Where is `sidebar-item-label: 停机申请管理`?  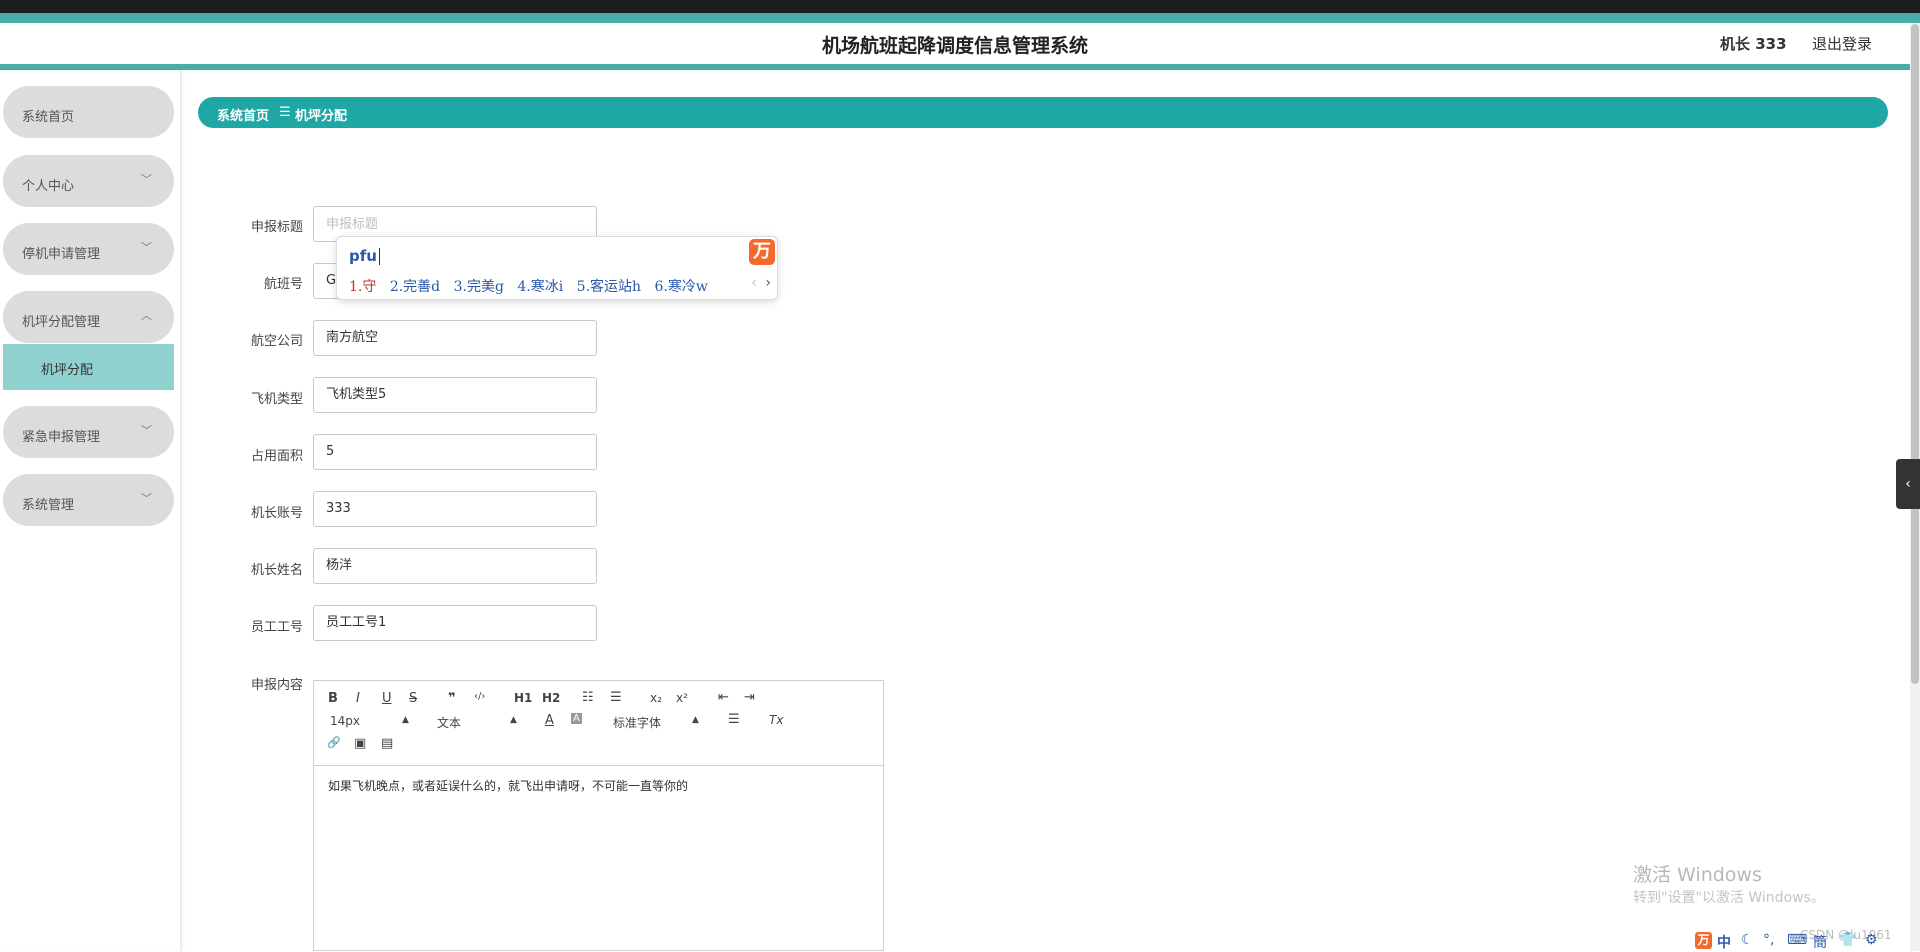 sidebar-item-label: 停机申请管理 is located at coordinates (61, 254).